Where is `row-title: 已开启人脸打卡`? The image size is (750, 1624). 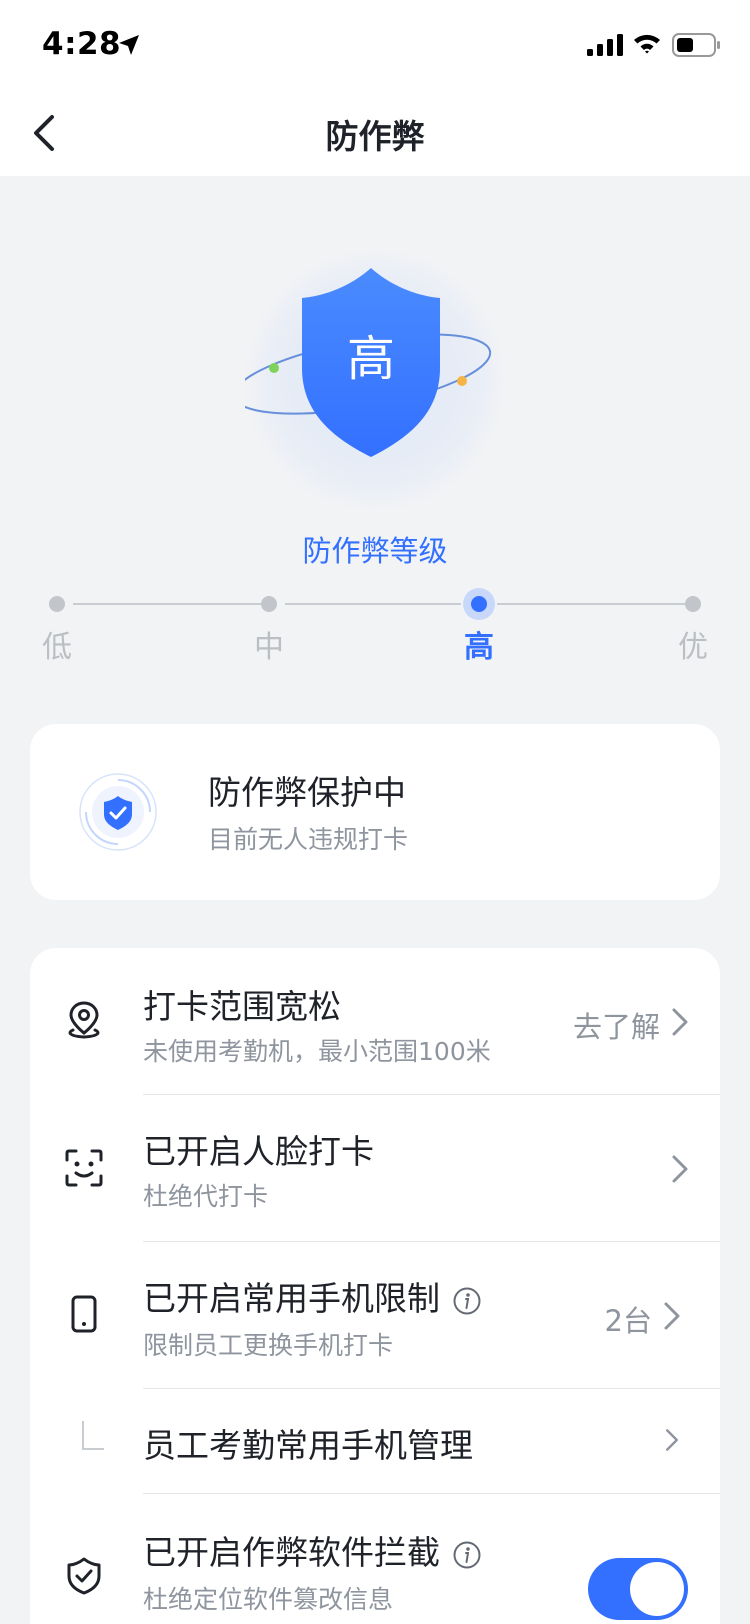 row-title: 已开启人脸打卡 is located at coordinates (258, 1151).